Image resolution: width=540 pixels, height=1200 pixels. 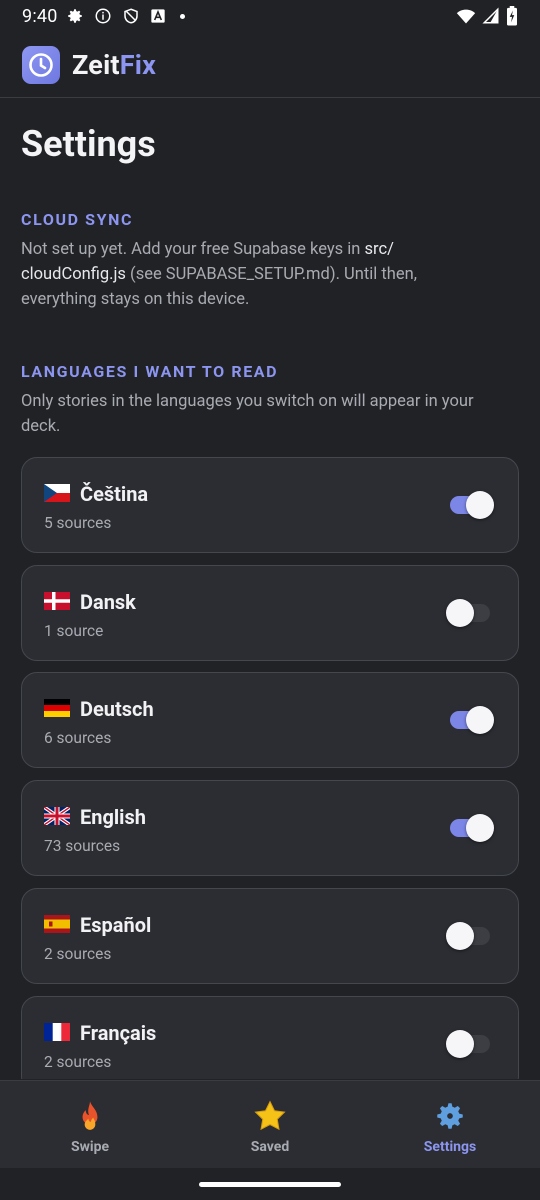 I want to click on status-bar: 9:40, so click(x=270, y=16).